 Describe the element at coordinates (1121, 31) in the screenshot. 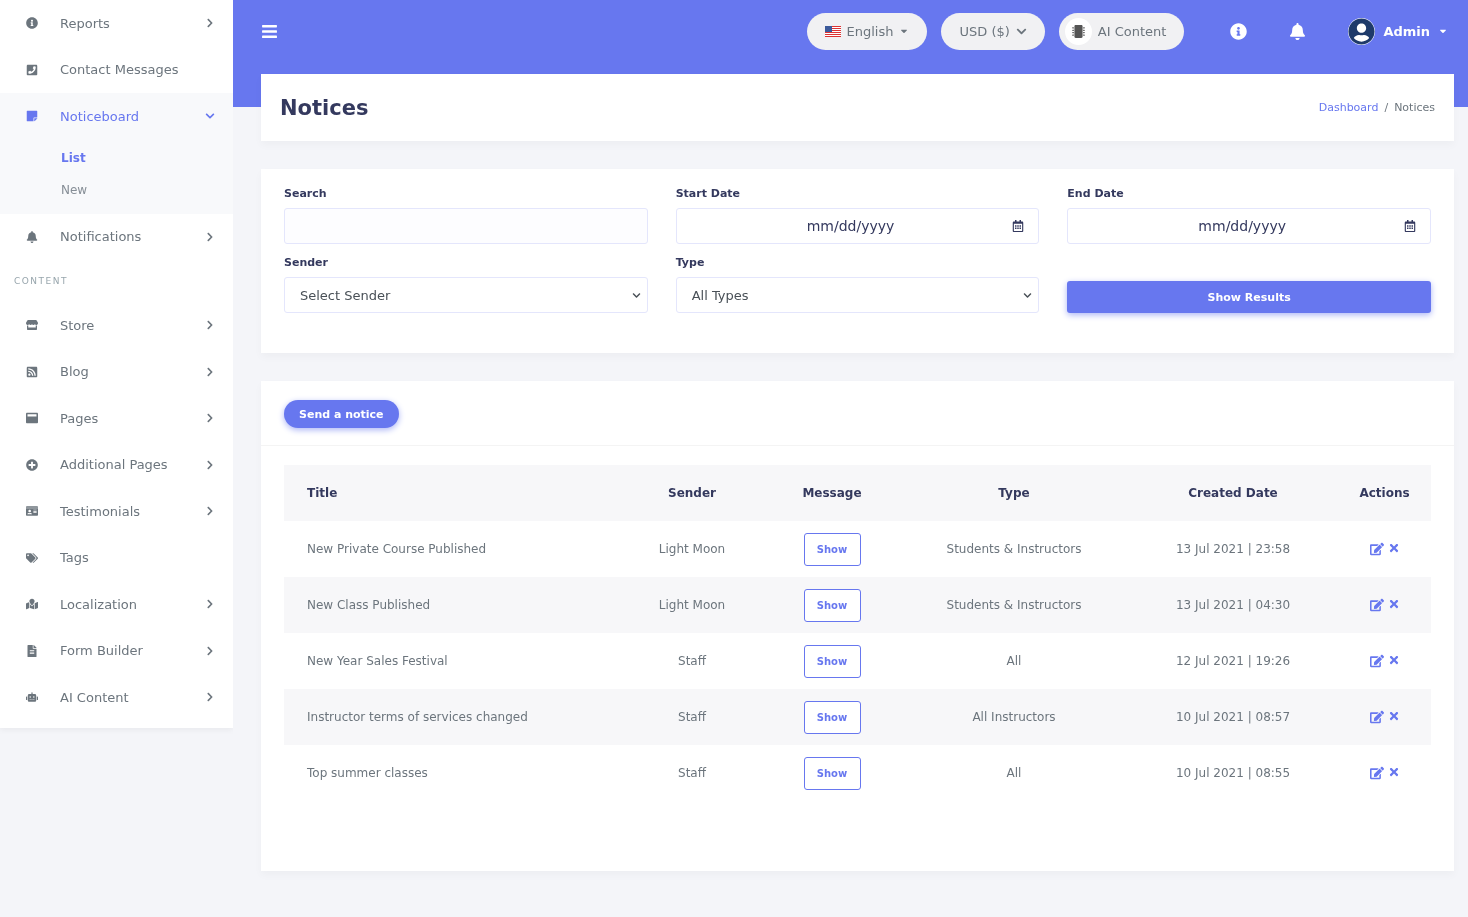

I see `ai-content-button: AI Content` at that location.